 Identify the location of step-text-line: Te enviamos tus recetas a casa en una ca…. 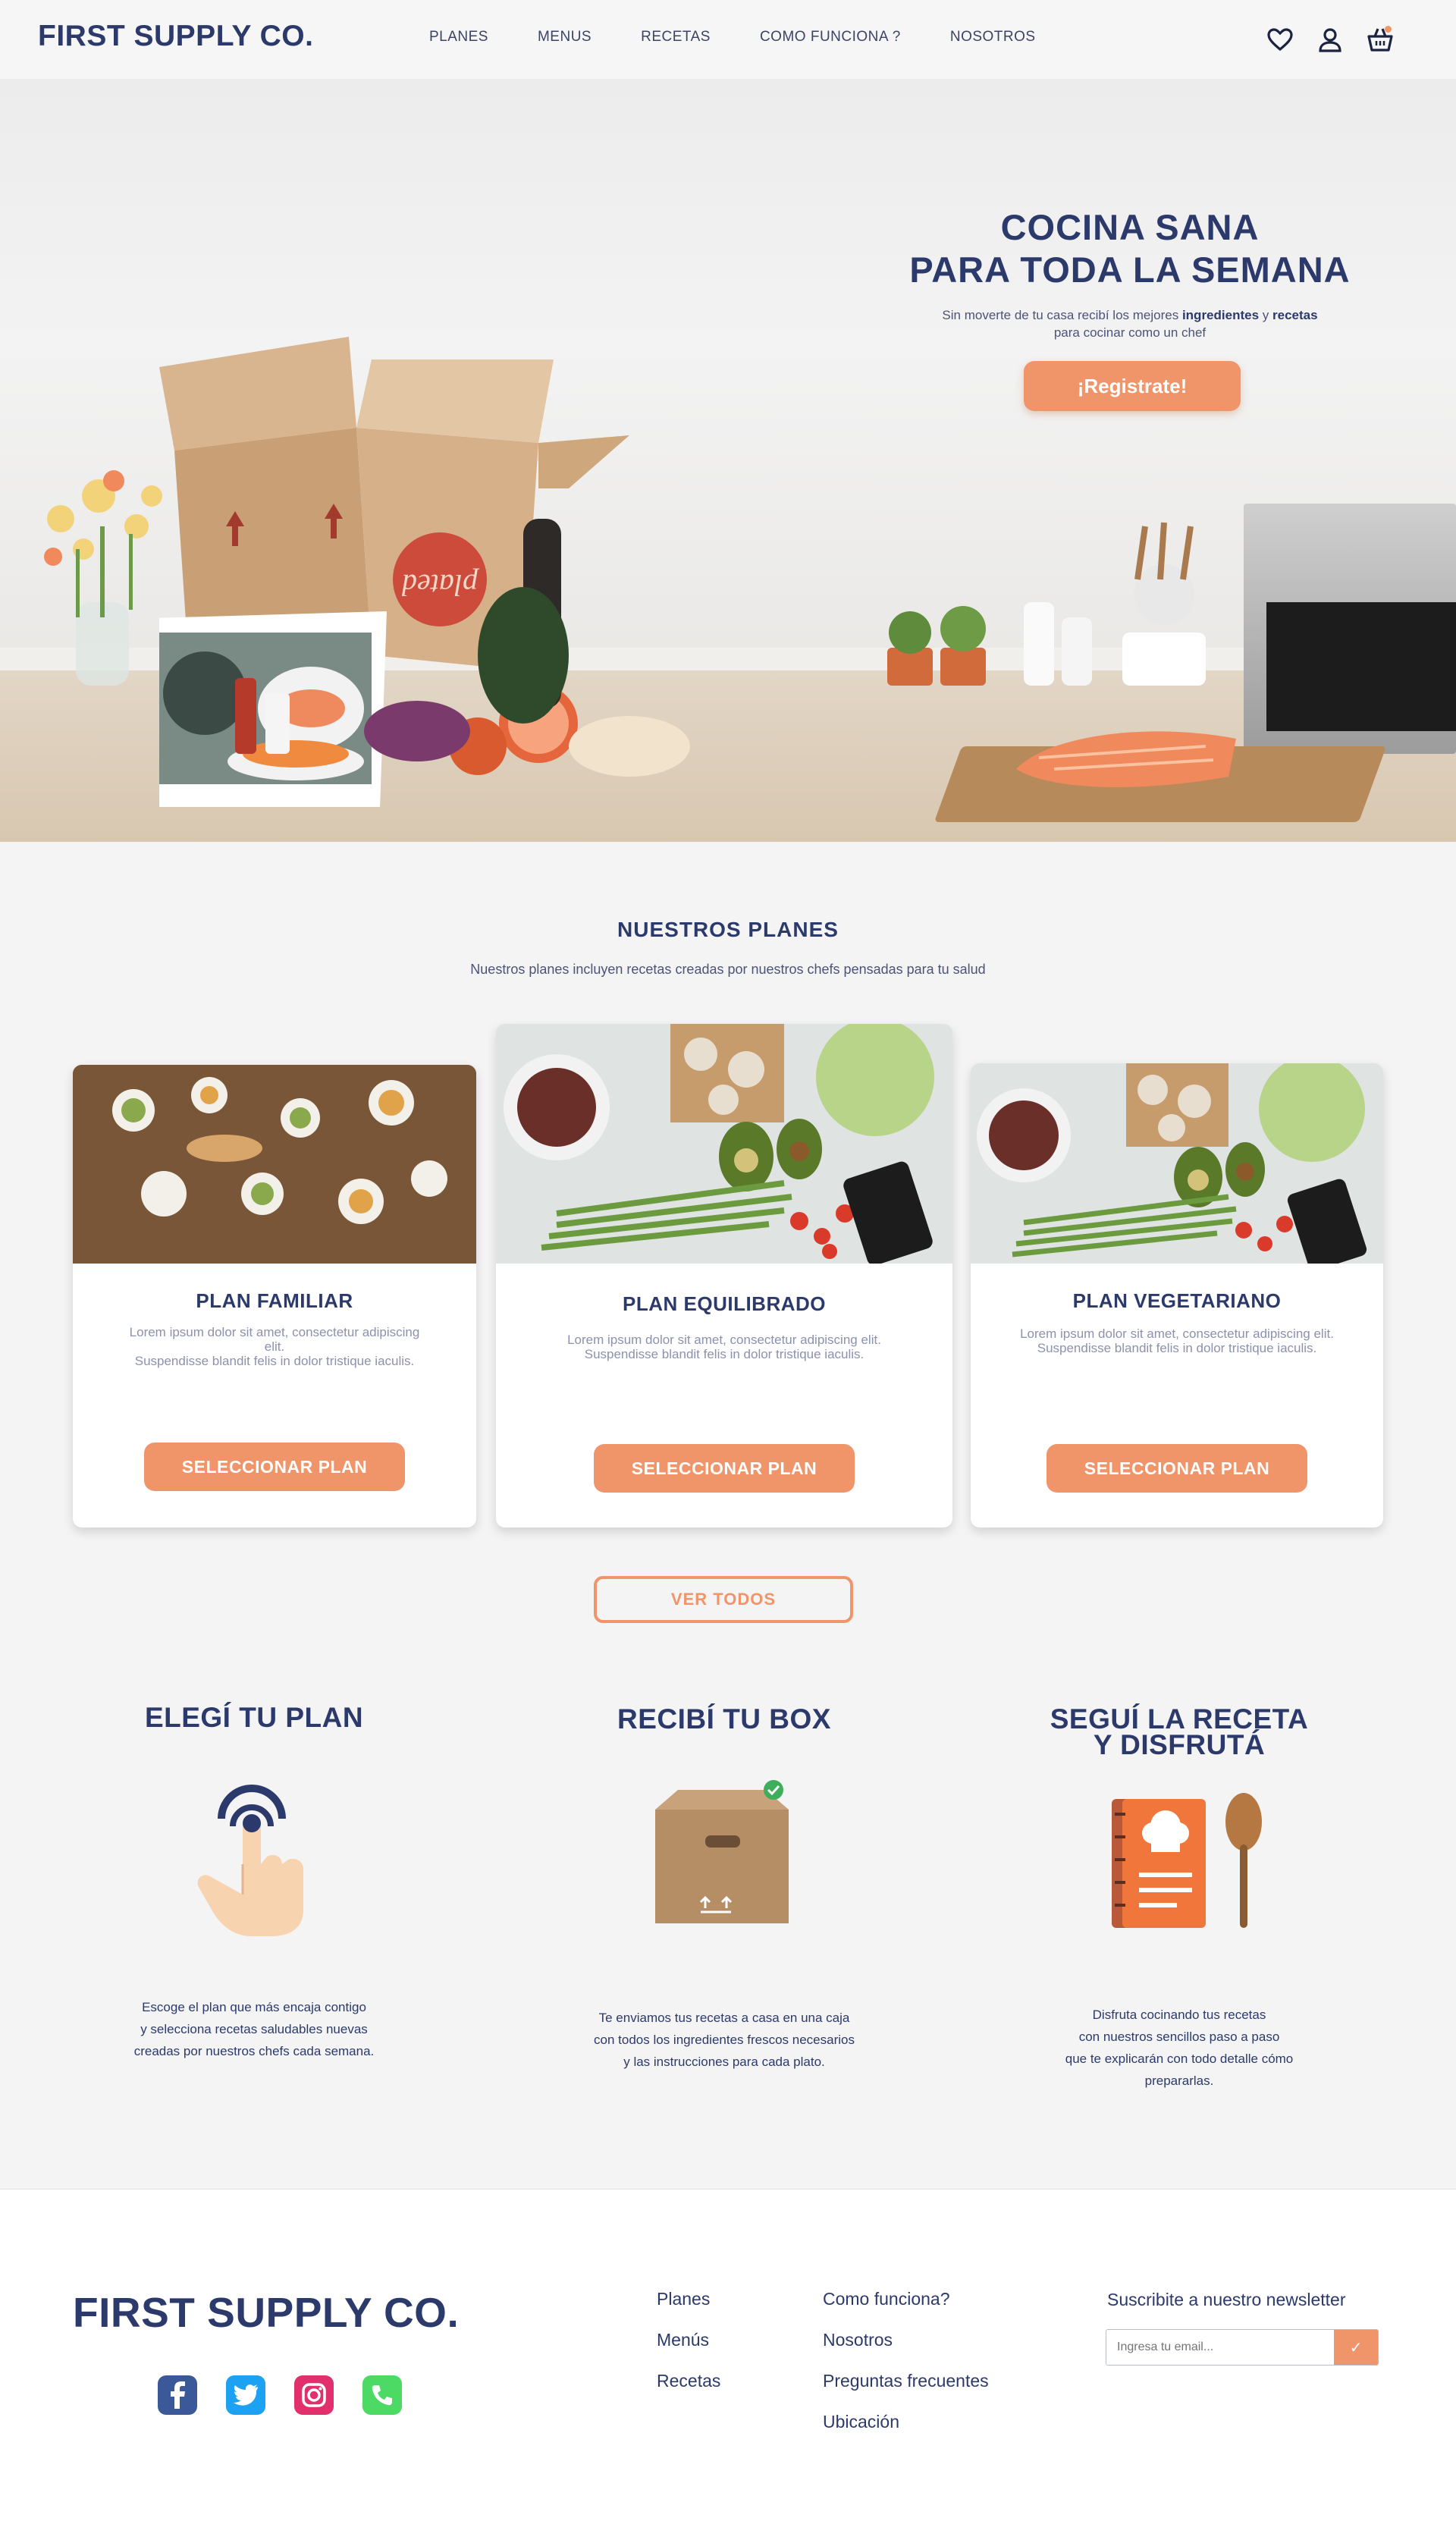
(724, 2018).